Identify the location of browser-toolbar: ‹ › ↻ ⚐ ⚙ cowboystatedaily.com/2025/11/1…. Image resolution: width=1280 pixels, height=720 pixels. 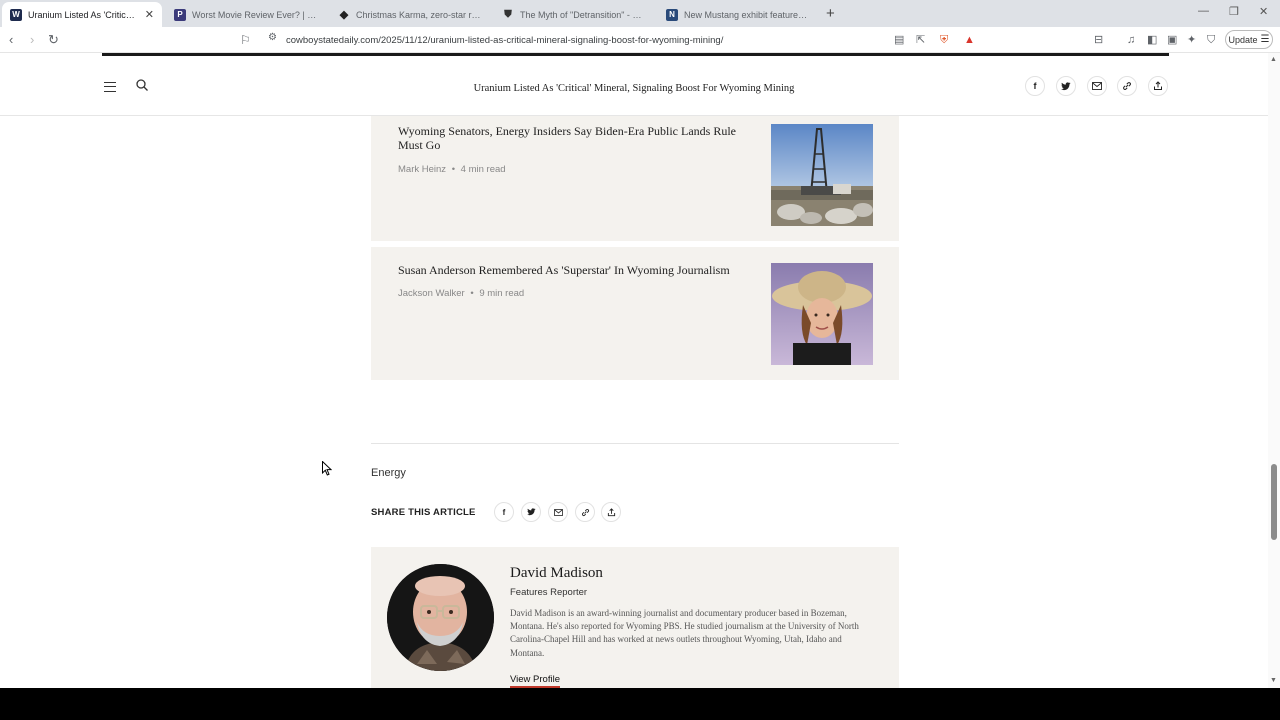
(640, 40).